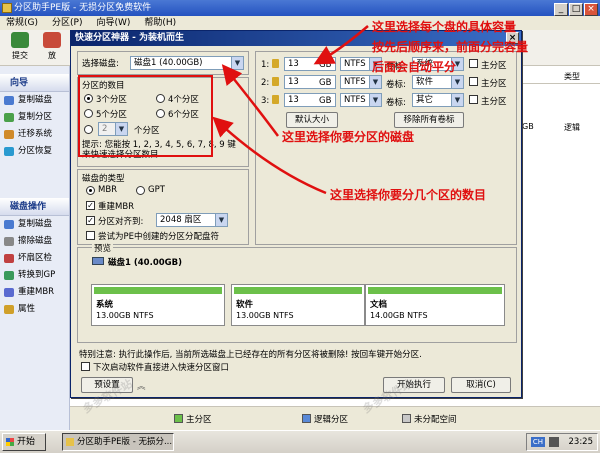 The image size is (600, 453). Describe the element at coordinates (145, 116) in the screenshot. I see `annotation-highlight-box` at that location.